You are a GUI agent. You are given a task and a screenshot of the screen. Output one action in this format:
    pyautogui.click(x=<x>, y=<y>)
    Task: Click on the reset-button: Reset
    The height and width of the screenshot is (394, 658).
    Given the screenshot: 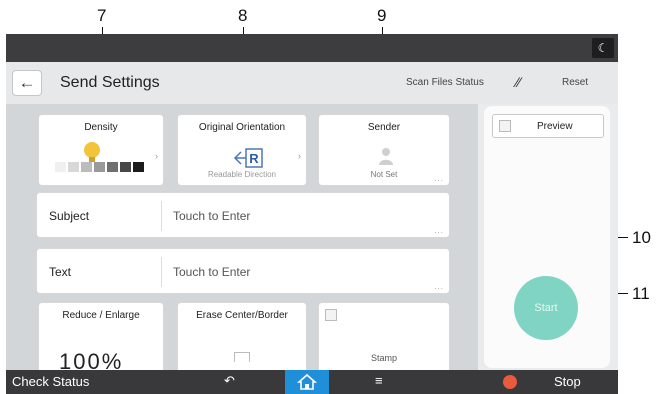 What is the action you would take?
    pyautogui.click(x=575, y=82)
    